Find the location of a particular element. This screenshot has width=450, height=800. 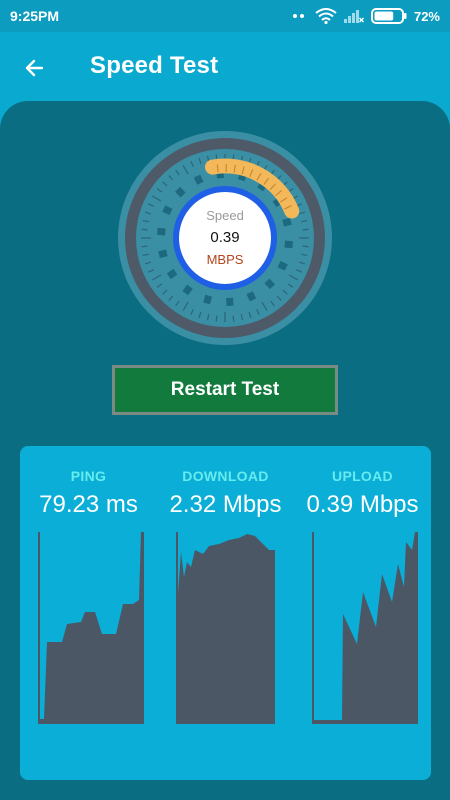

gauge-dial is located at coordinates (225, 238).